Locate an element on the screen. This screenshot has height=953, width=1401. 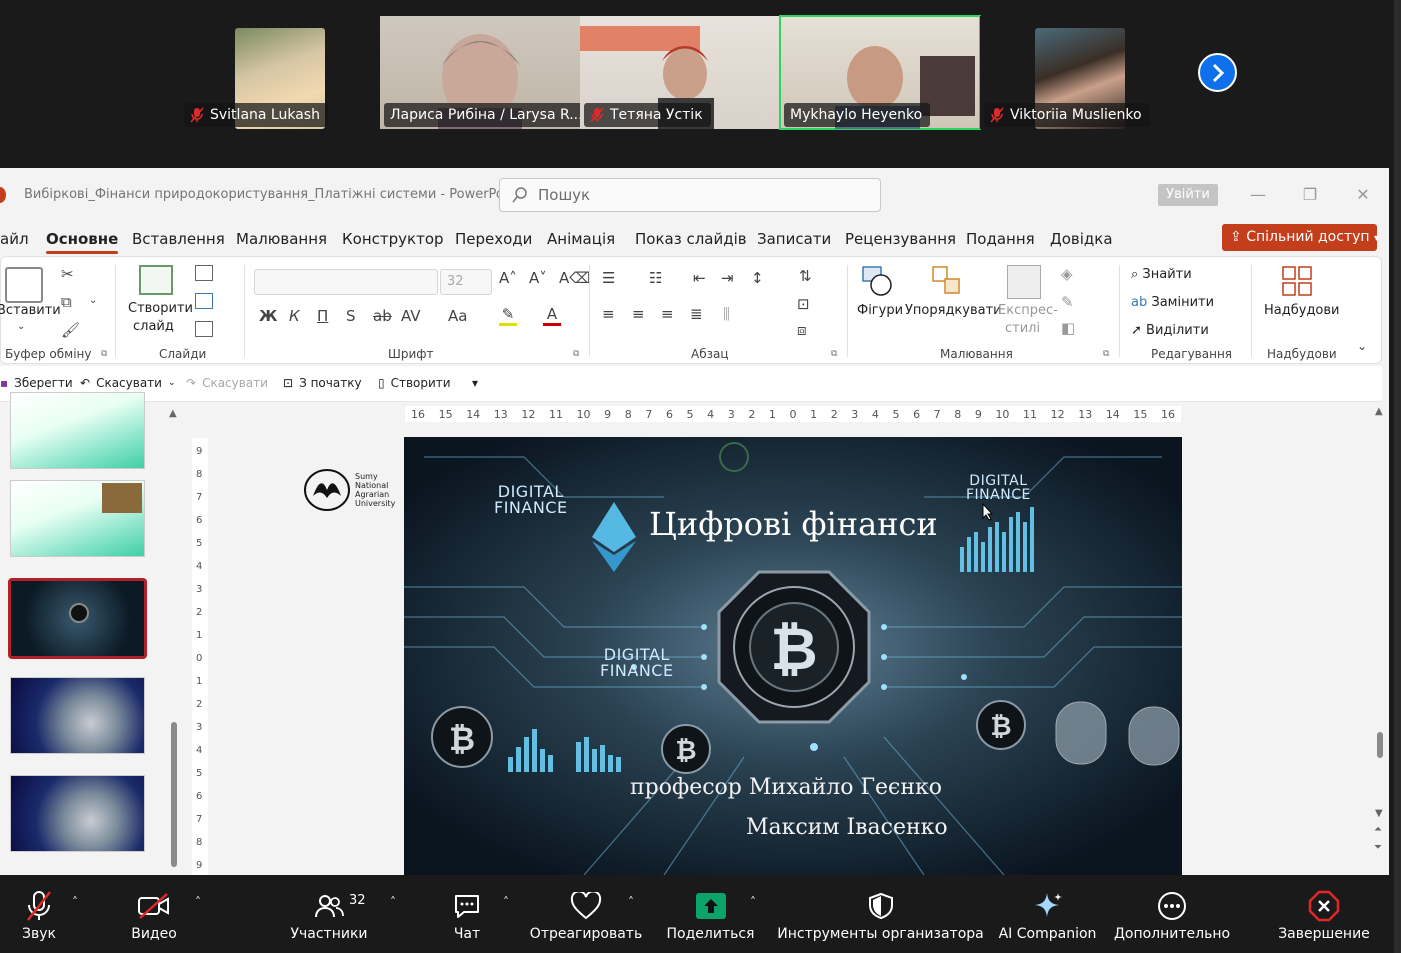
shapes-icon is located at coordinates (877, 281).